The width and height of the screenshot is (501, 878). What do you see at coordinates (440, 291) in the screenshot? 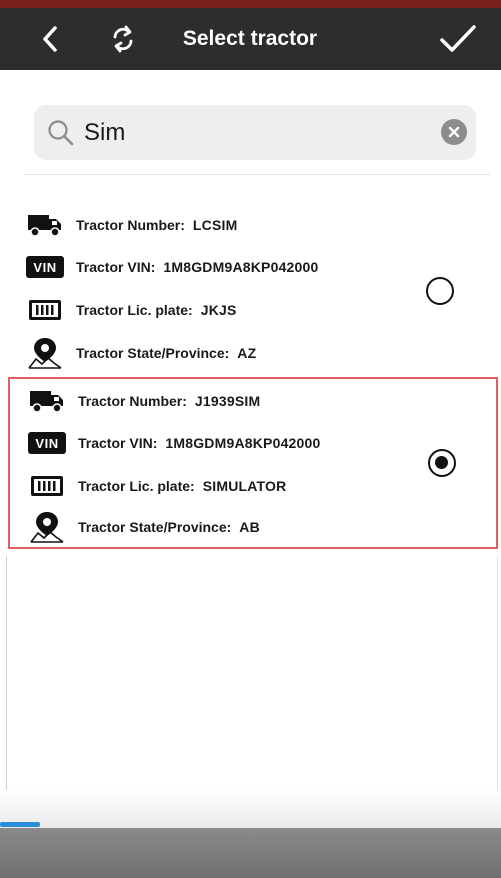
I see `tractor-radio-button` at bounding box center [440, 291].